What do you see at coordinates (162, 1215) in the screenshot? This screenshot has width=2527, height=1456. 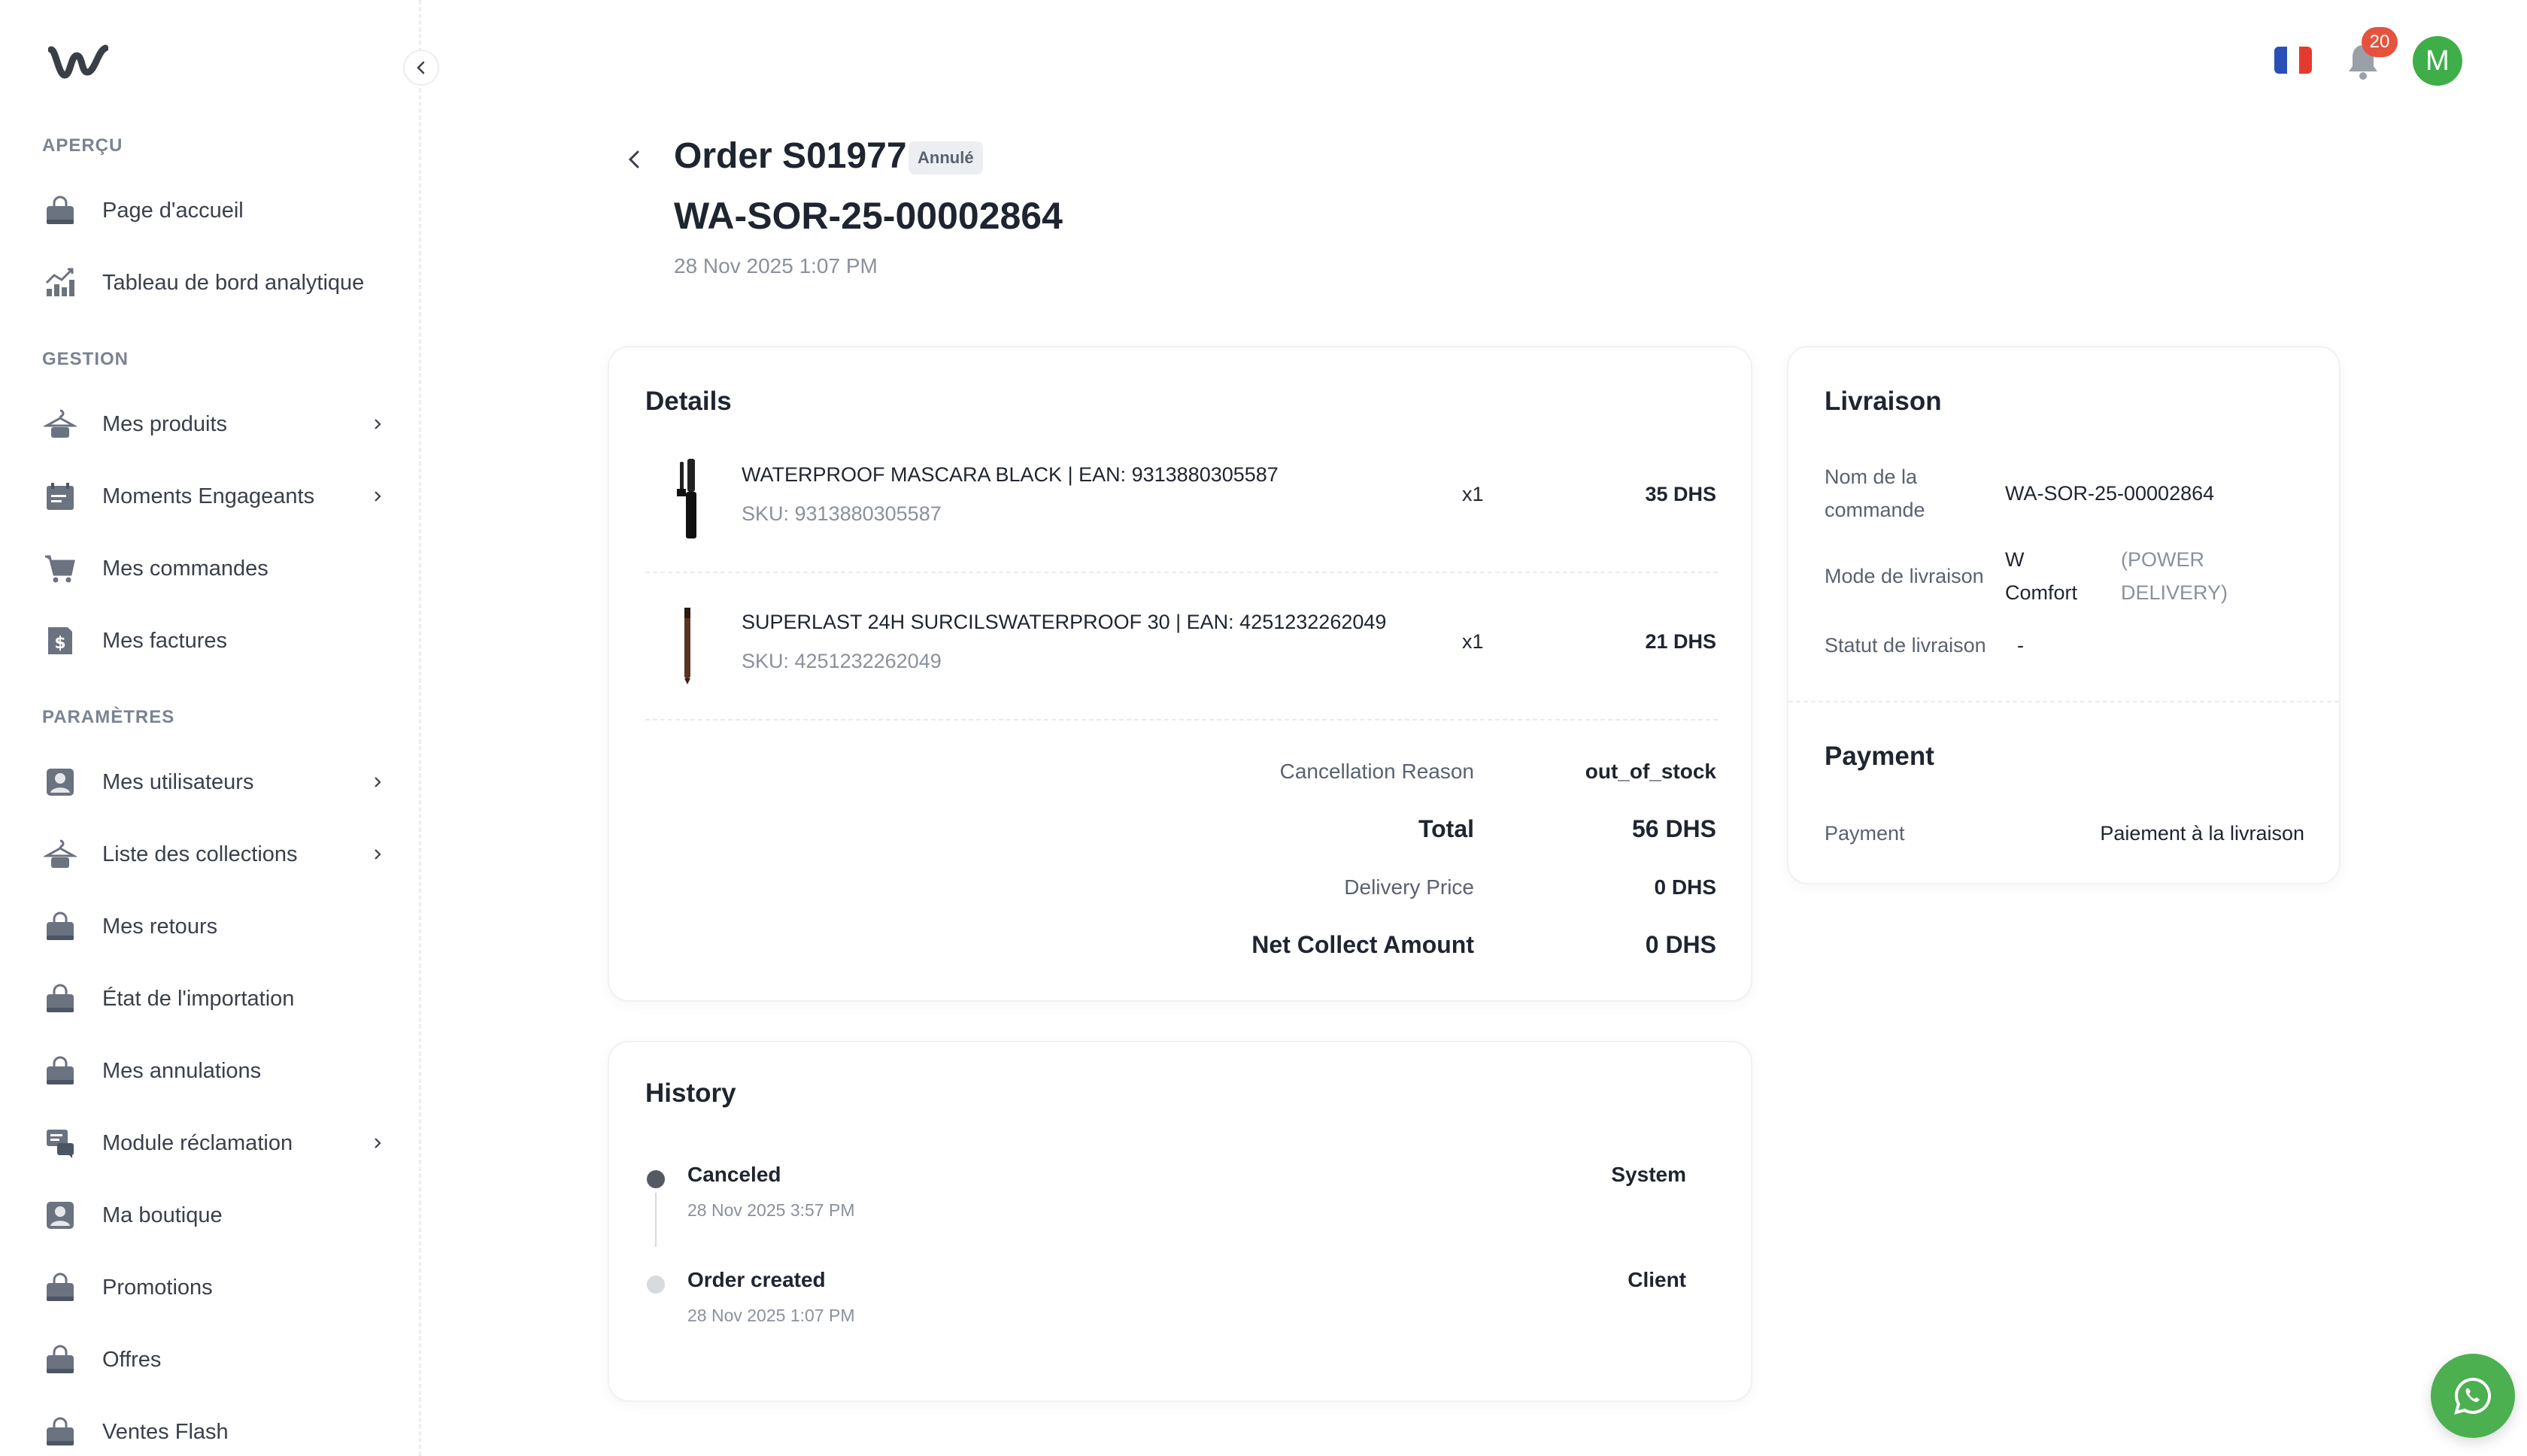 I see `sidebar-item-label: Ma boutique` at bounding box center [162, 1215].